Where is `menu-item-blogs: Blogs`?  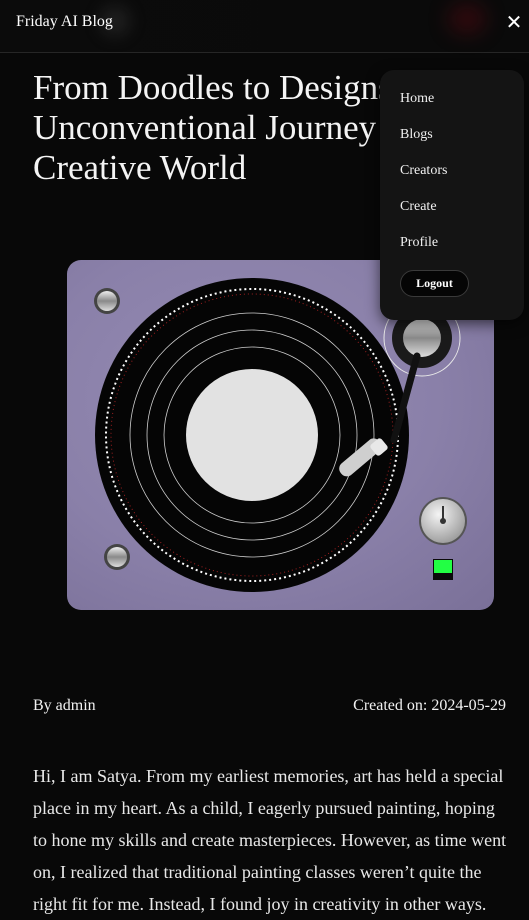 menu-item-blogs: Blogs is located at coordinates (416, 135).